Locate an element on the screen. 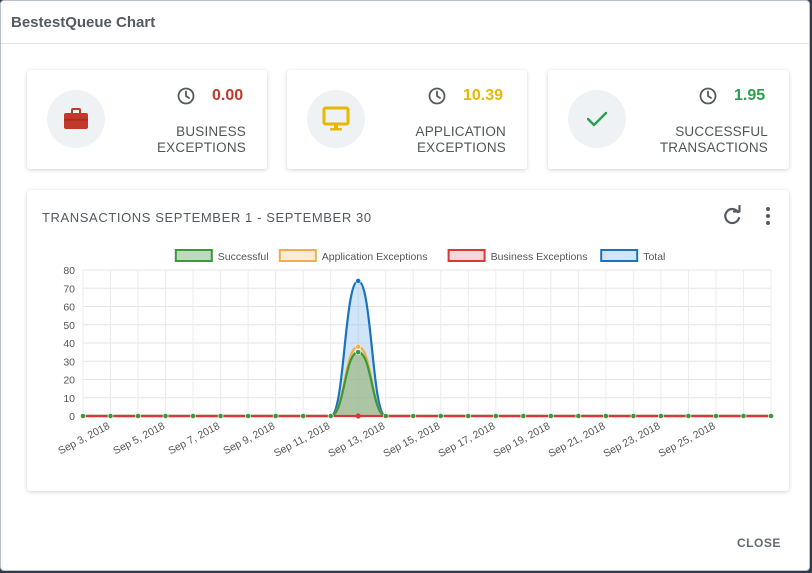 Image resolution: width=812 pixels, height=573 pixels. x-tick-label: Sep 7, 2018 is located at coordinates (194, 438).